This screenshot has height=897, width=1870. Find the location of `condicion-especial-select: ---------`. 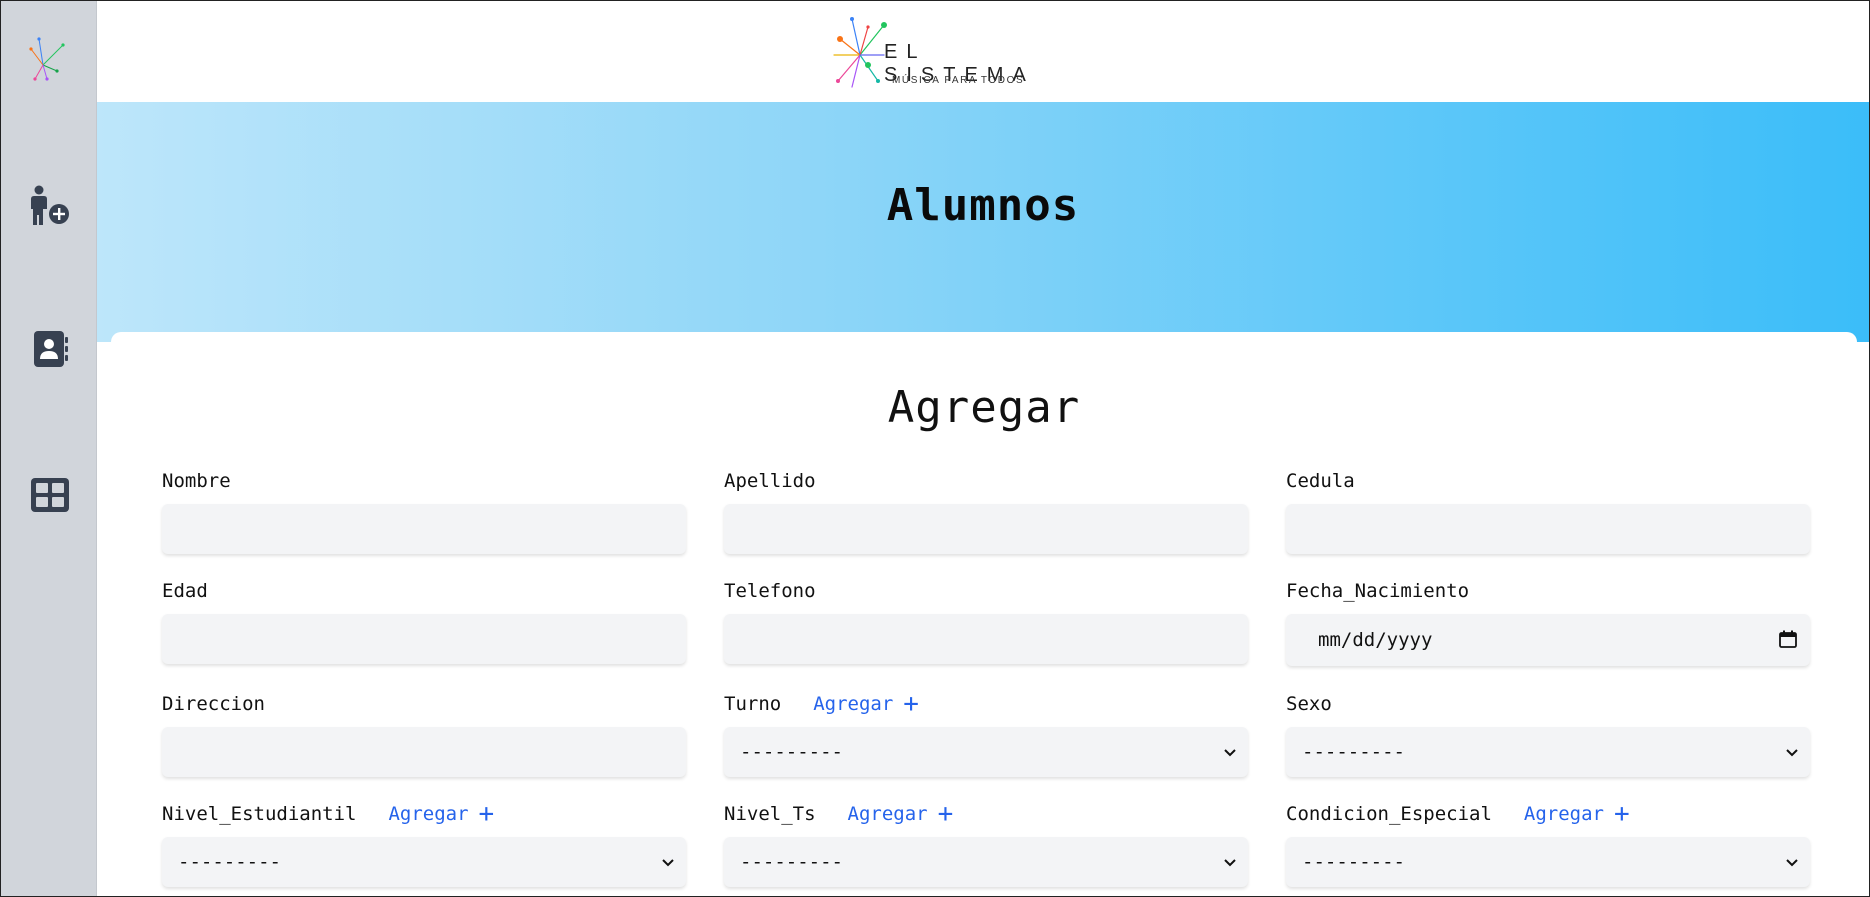

condicion-especial-select: --------- is located at coordinates (1548, 862).